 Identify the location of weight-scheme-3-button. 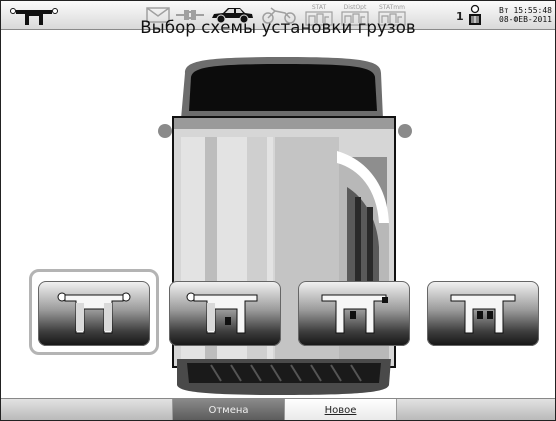
(354, 313).